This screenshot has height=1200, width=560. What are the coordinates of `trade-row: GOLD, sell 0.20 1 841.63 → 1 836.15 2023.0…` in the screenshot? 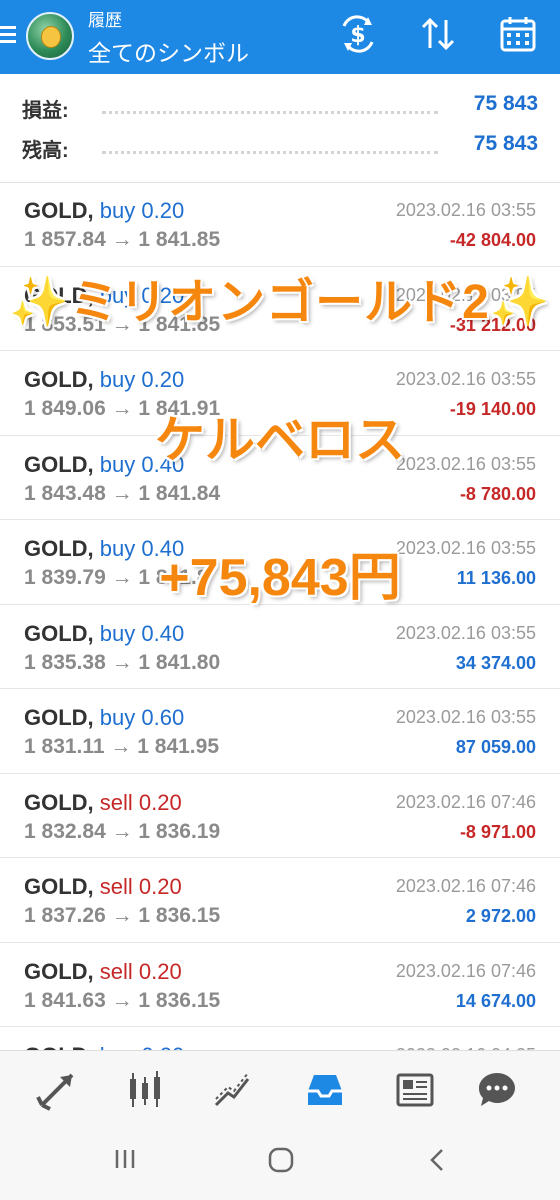 It's located at (280, 985).